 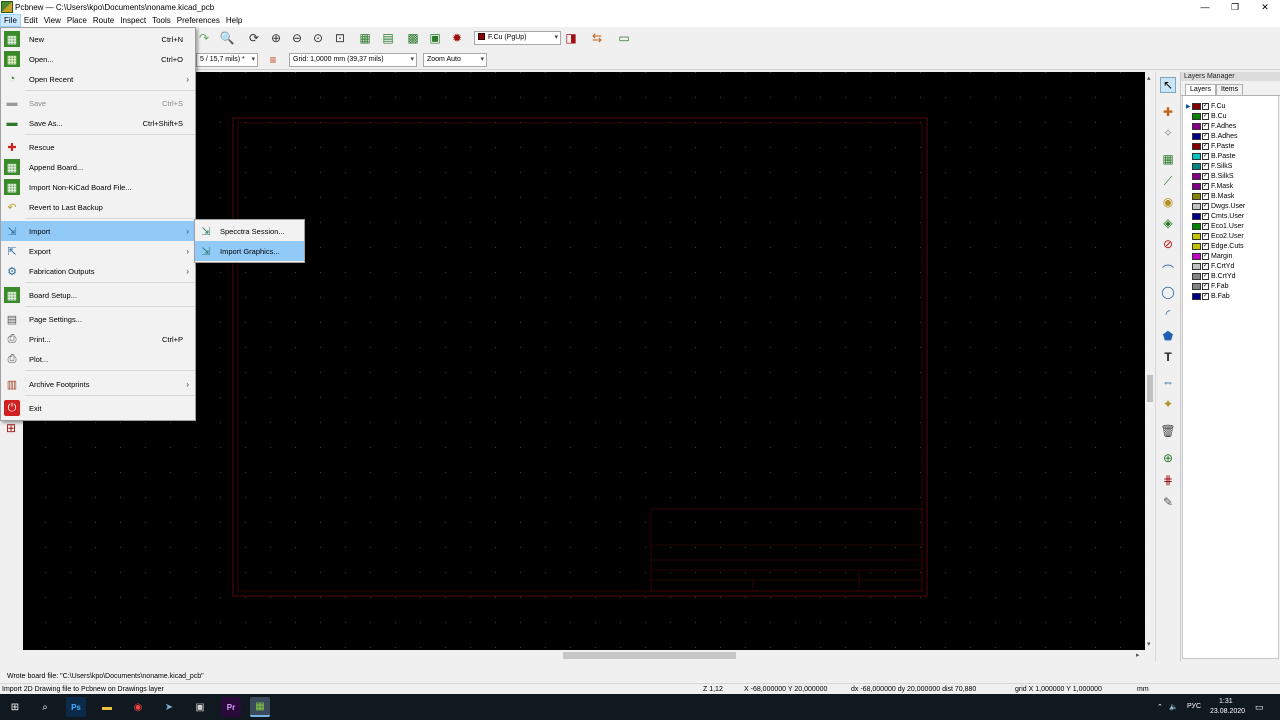 I want to click on python-console-icon: ▭, so click(x=624, y=38).